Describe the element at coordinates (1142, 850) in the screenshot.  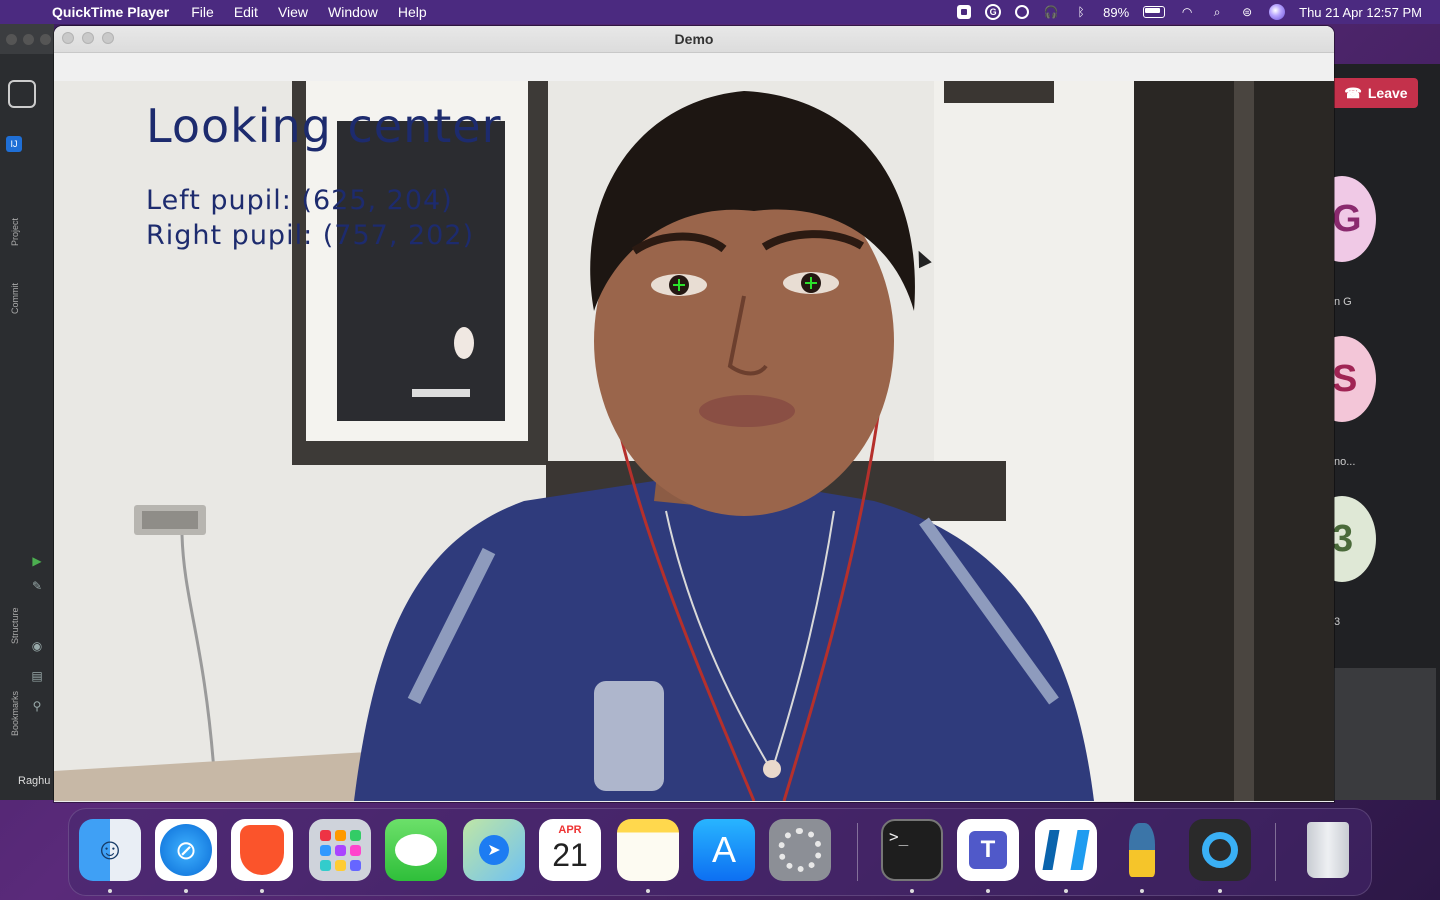
I see `dock-python-icon` at that location.